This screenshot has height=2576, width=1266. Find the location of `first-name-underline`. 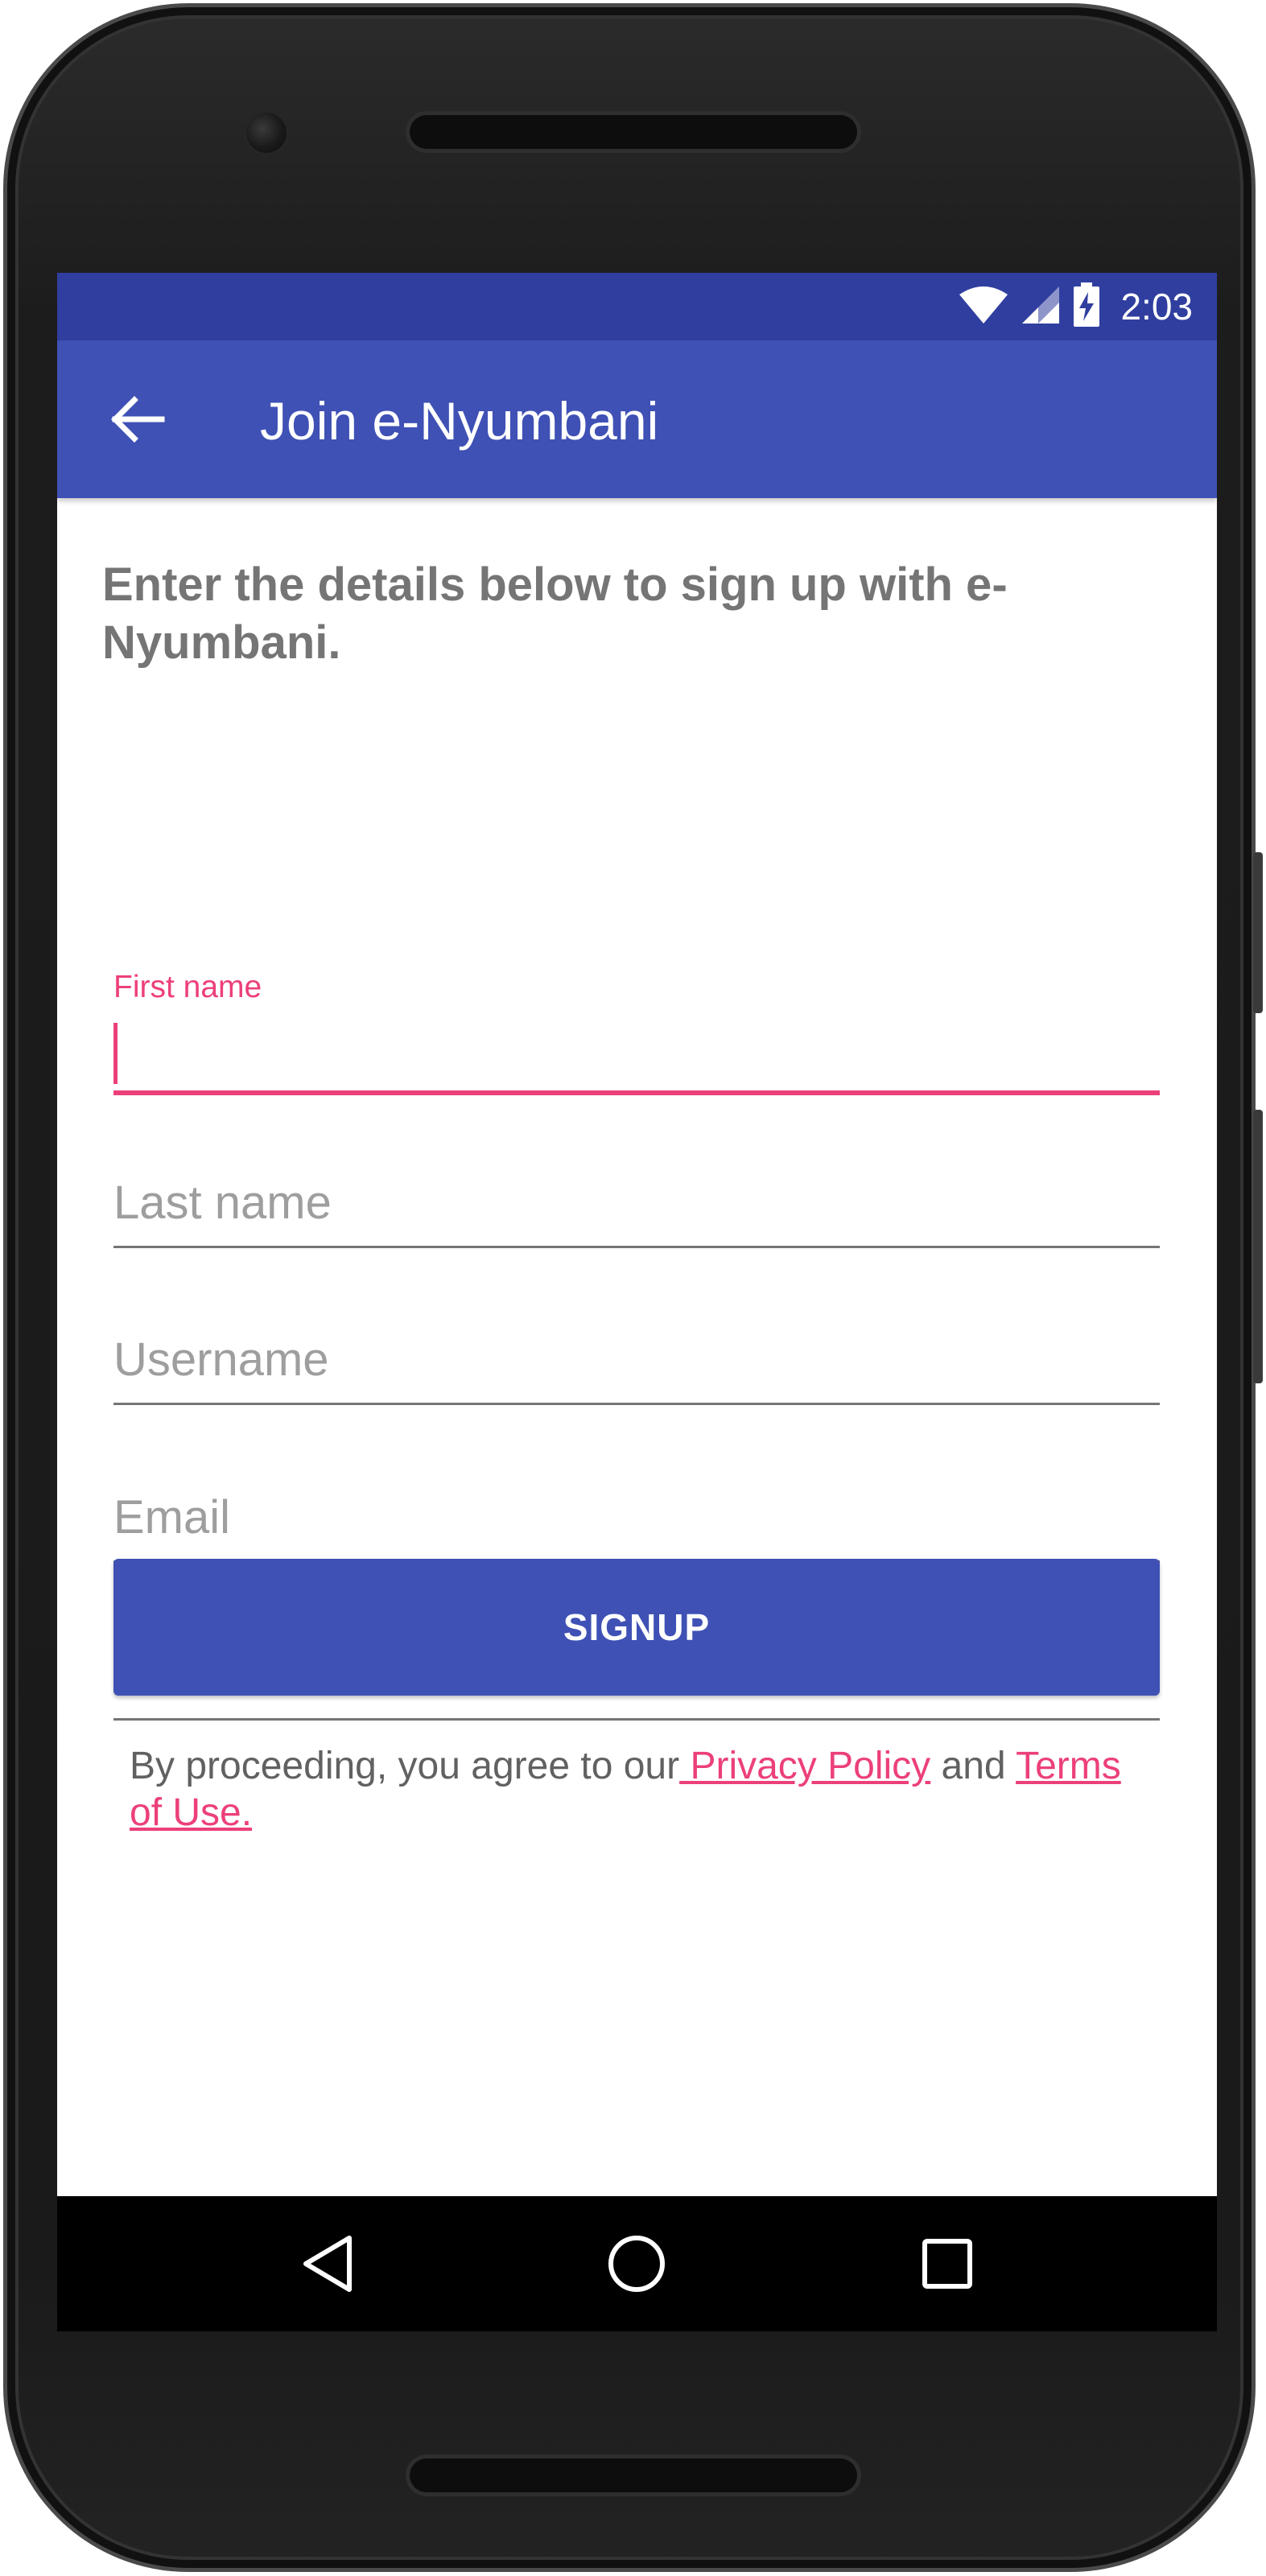

first-name-underline is located at coordinates (636, 1092).